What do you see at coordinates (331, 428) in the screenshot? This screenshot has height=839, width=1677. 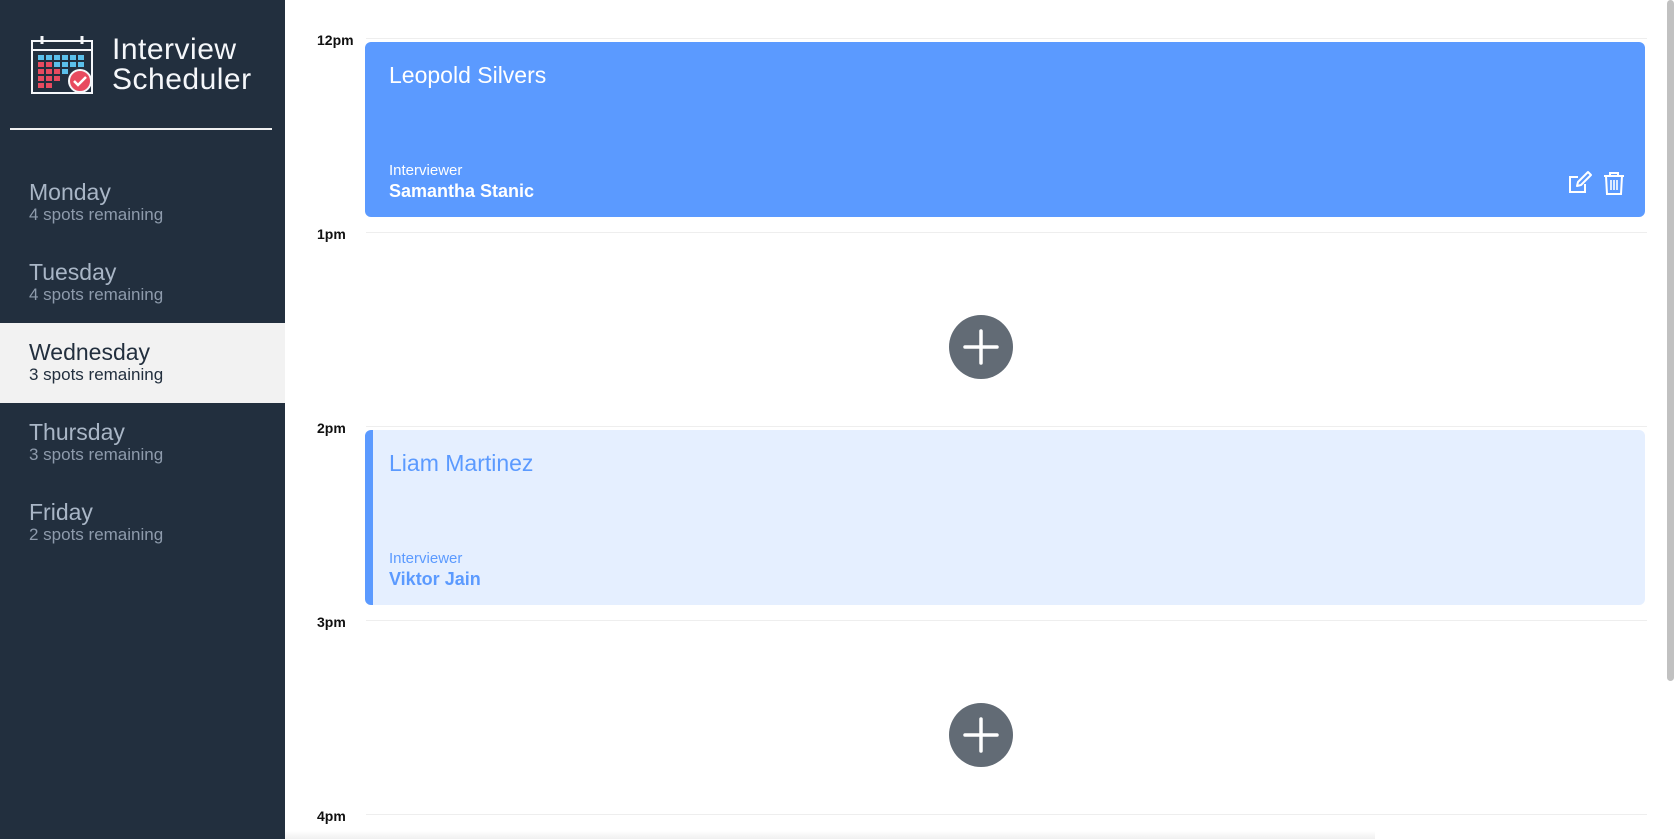 I see `slot-time: 2pm` at bounding box center [331, 428].